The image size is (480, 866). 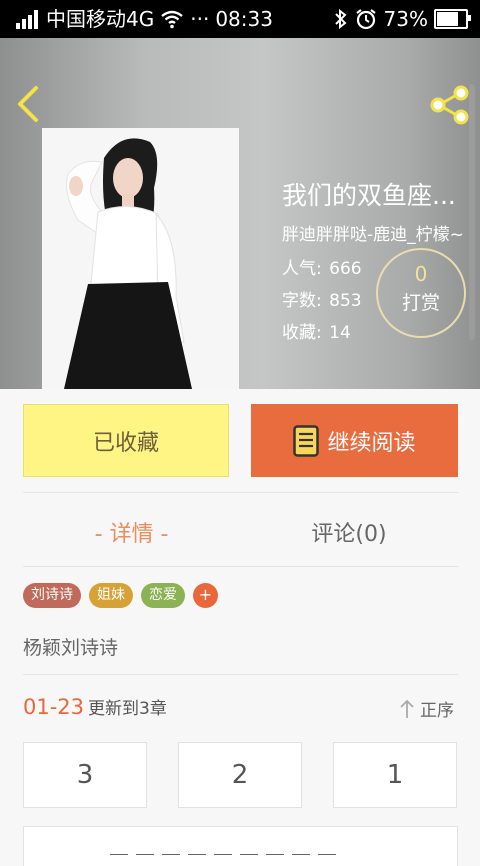 I want to click on stat-label: 字数:, so click(x=302, y=301).